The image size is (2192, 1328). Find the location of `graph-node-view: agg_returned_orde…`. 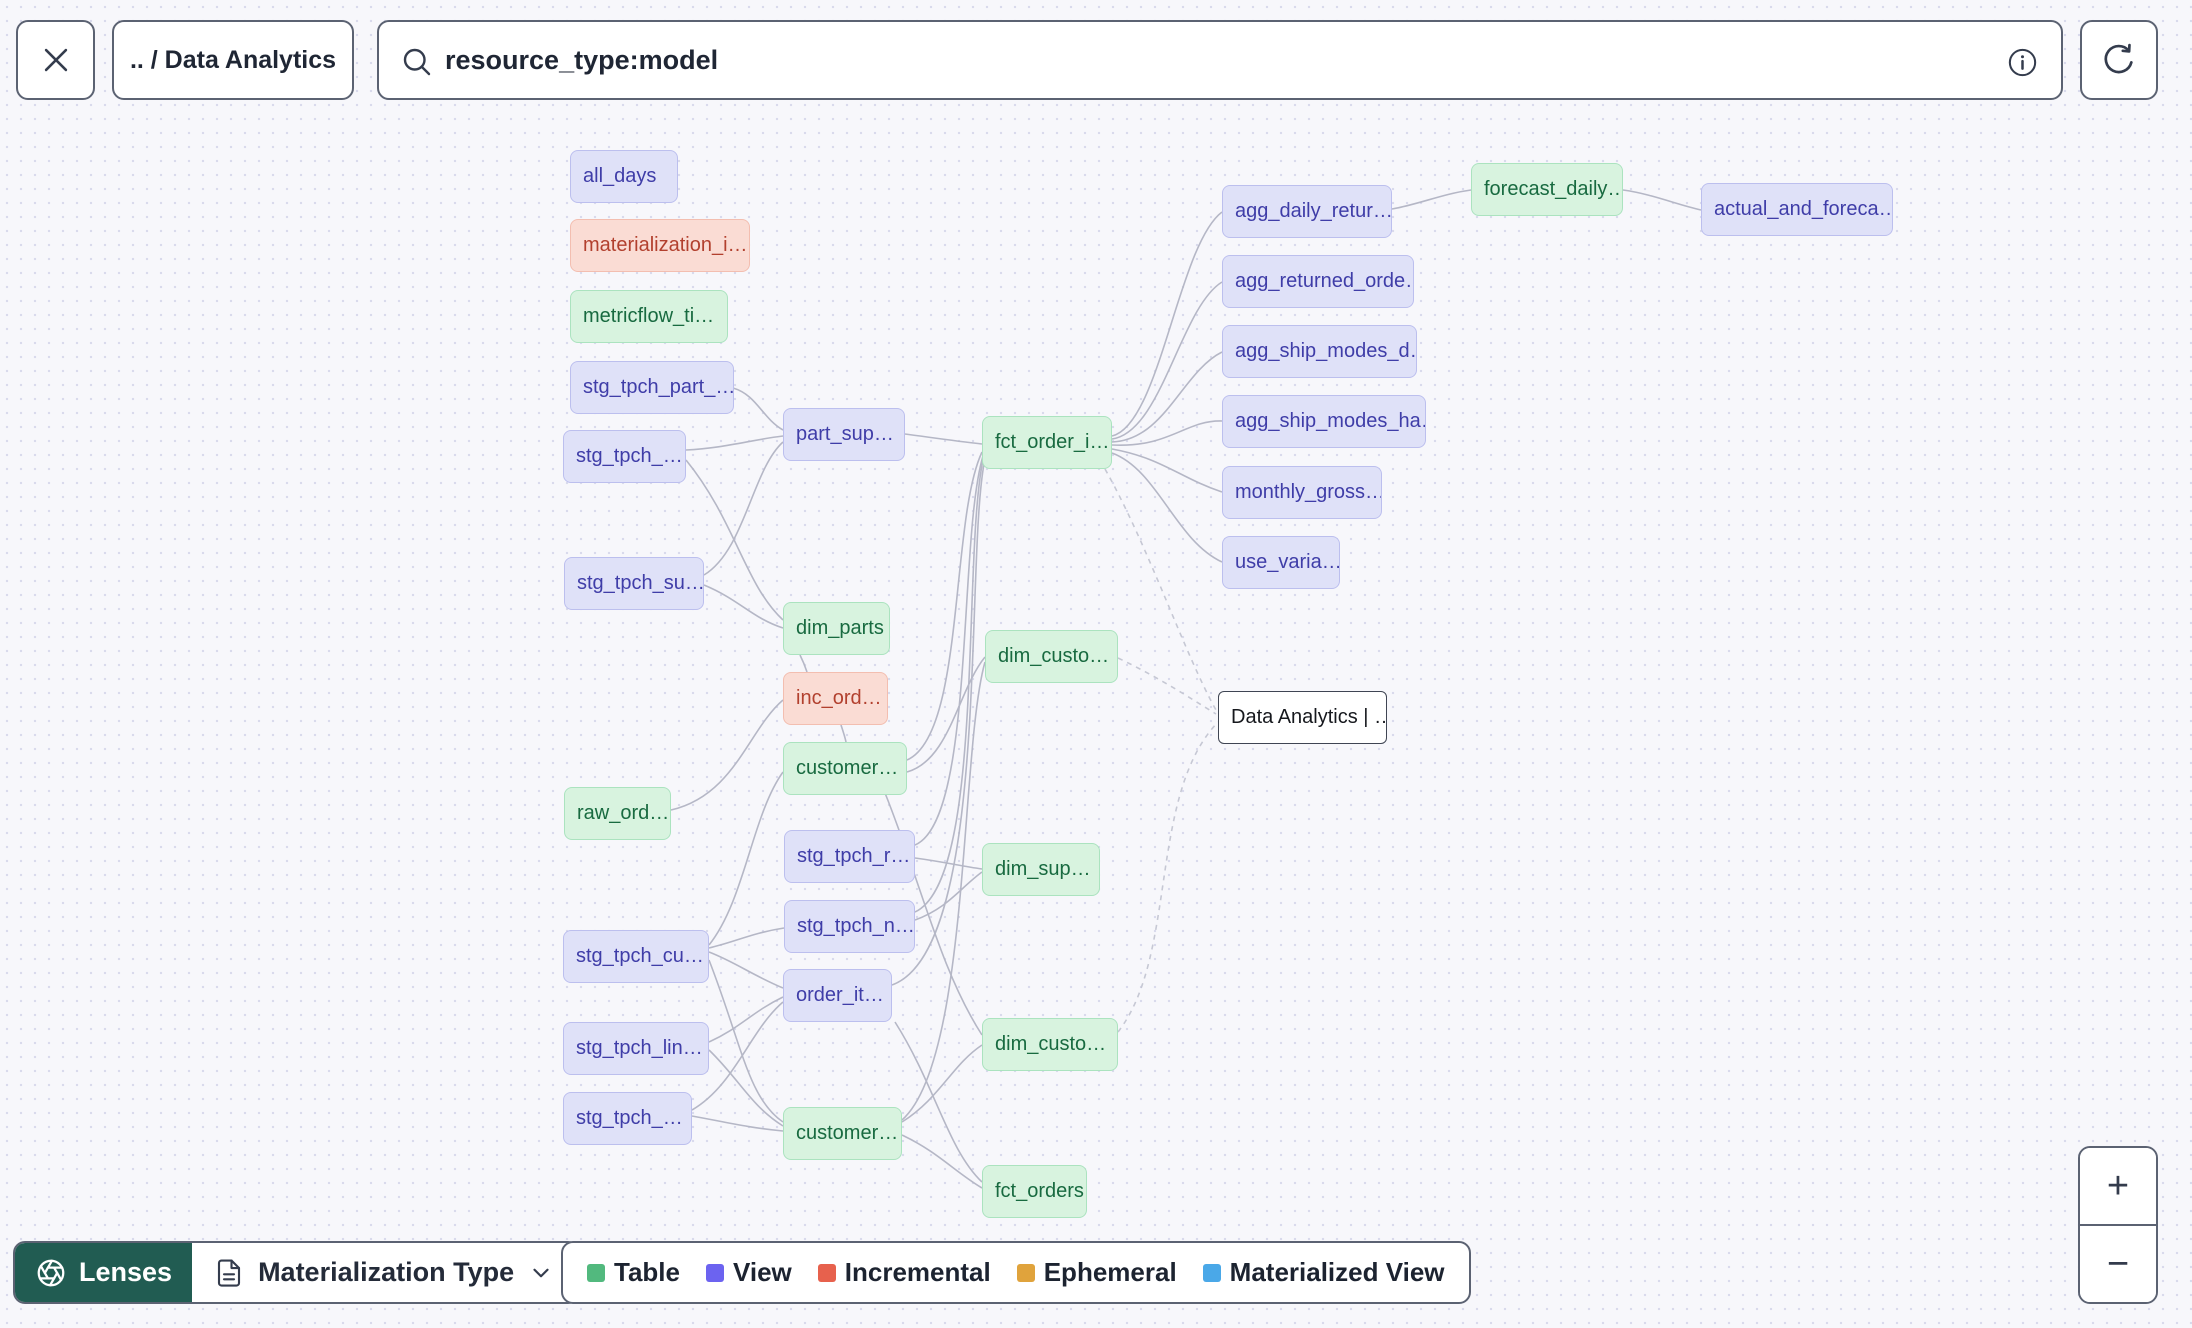

graph-node-view: agg_returned_orde… is located at coordinates (1318, 281).